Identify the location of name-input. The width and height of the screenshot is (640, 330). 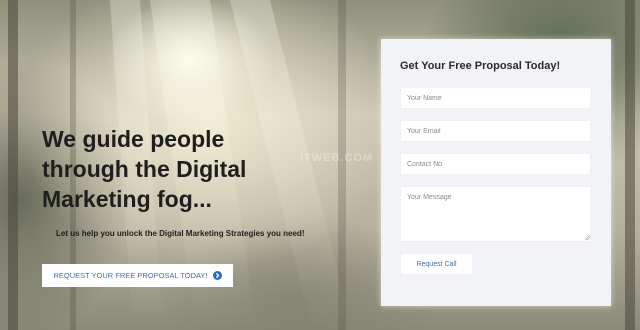
(495, 98).